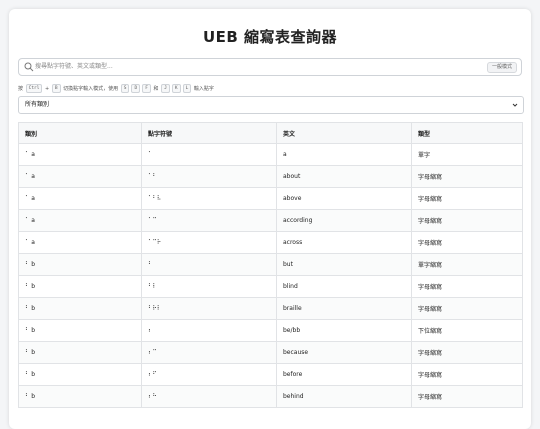  I want to click on cell-braille: ⠁⠉, so click(209, 220).